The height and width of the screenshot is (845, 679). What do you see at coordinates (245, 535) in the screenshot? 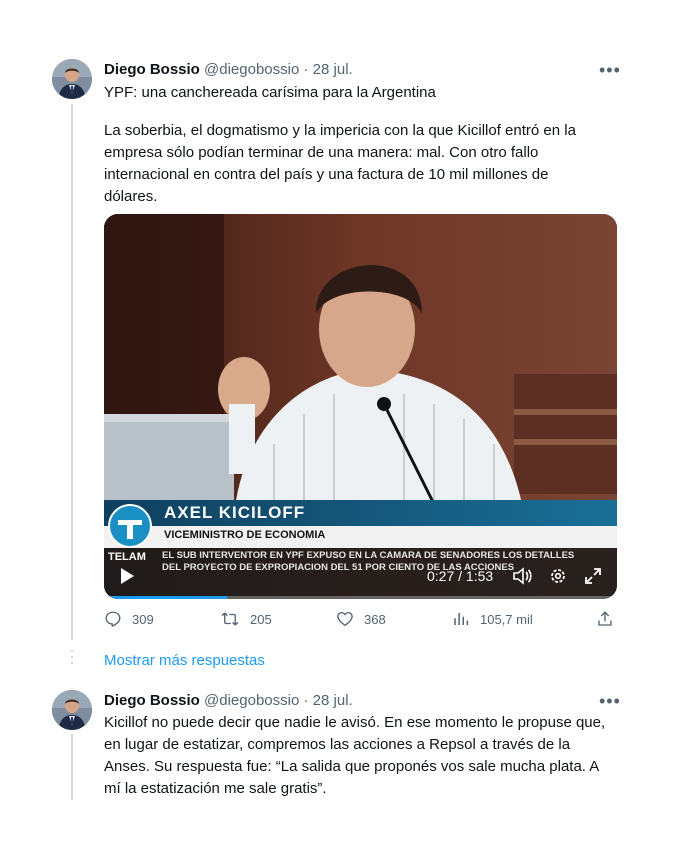
I see `lower-third-title: VICEMINISTRO DE ECONOMIA` at bounding box center [245, 535].